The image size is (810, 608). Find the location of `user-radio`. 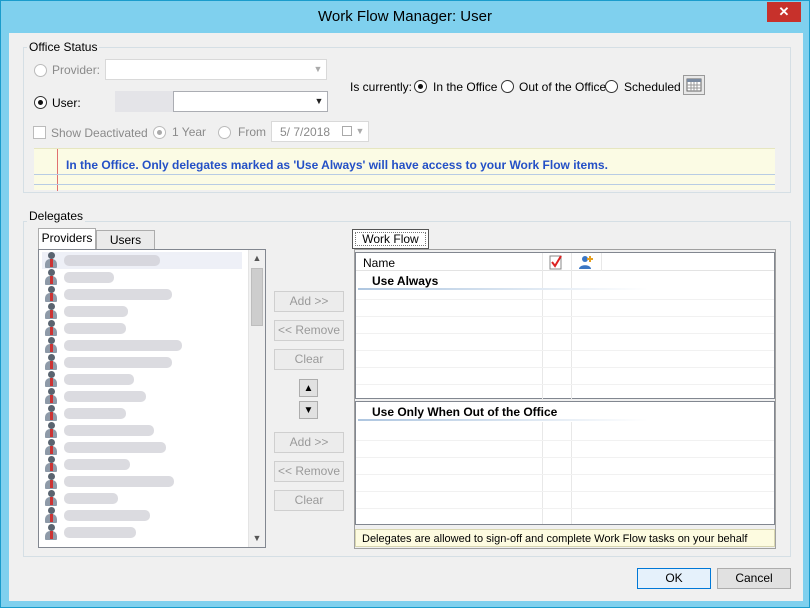

user-radio is located at coordinates (40, 102).